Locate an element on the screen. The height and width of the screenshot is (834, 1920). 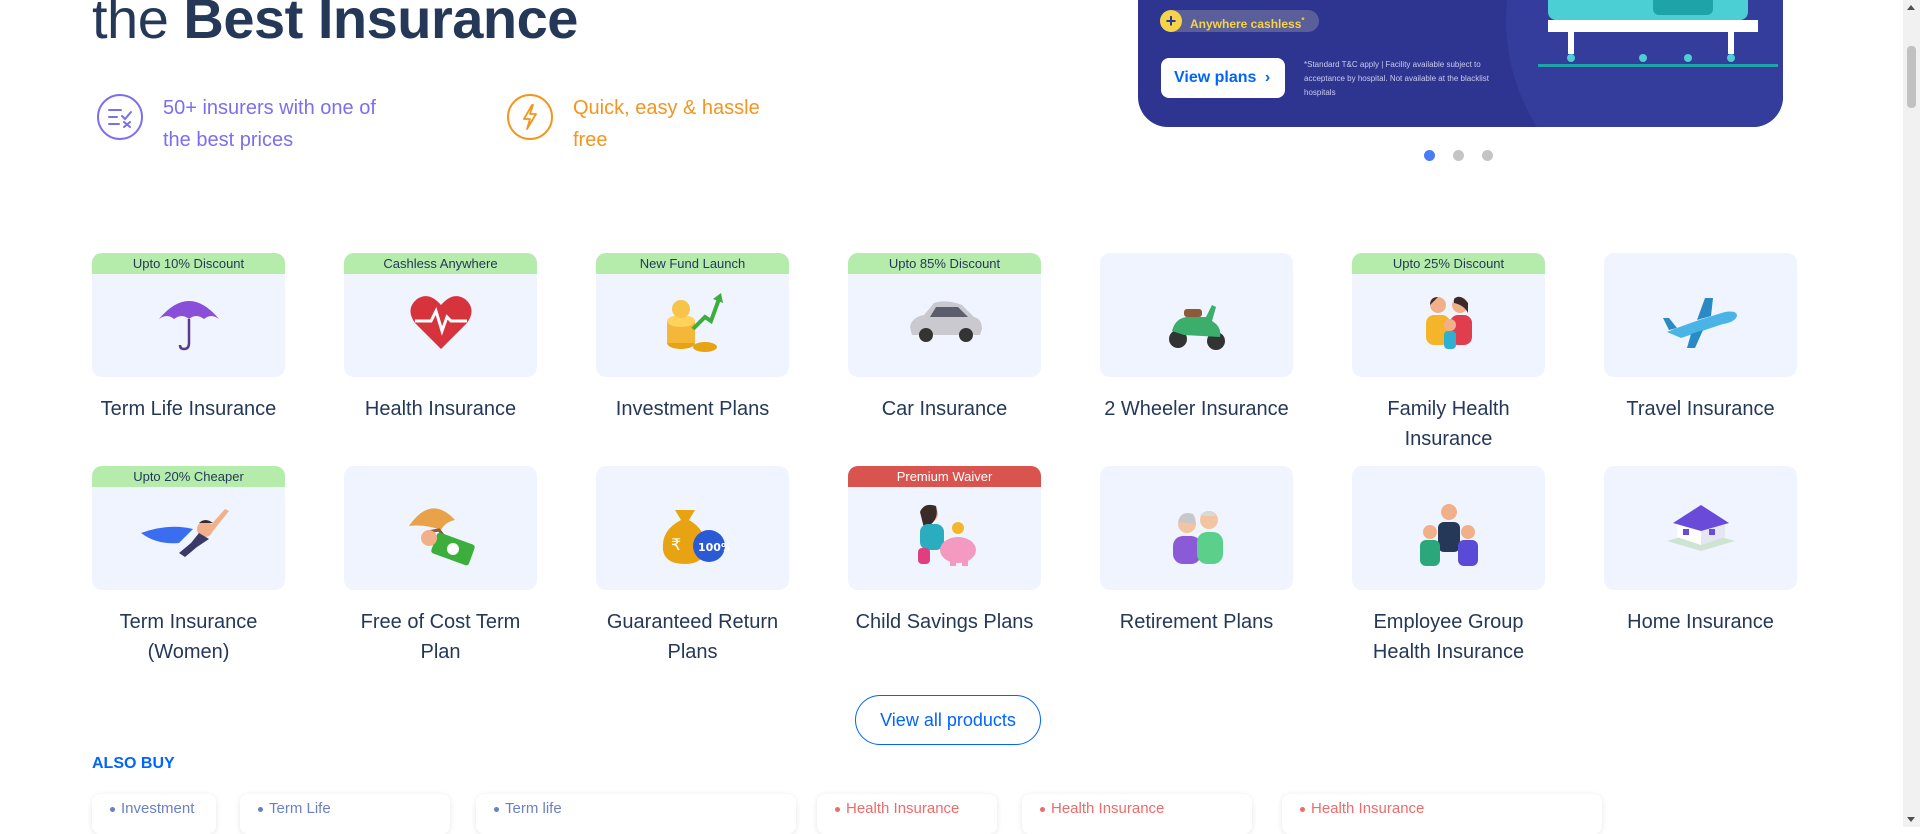
product-card: Upto 10% Discount Term Life Insurance is located at coordinates (188, 348).